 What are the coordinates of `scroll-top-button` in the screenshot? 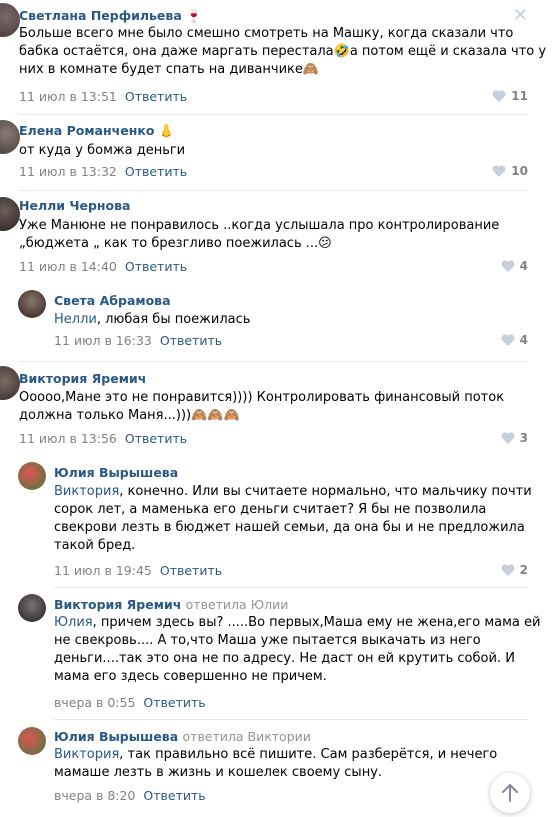 It's located at (510, 793).